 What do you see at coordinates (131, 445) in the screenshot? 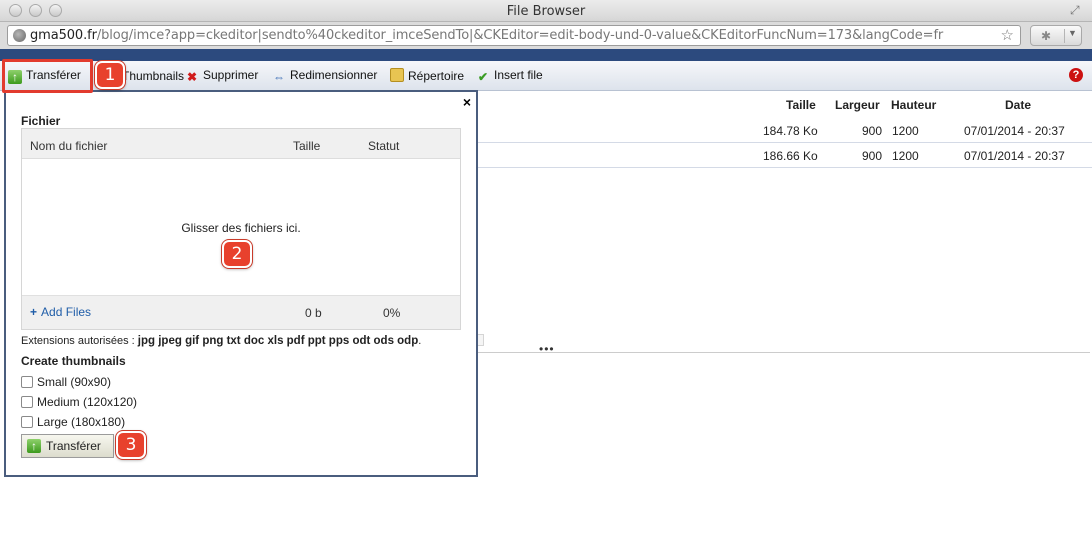
I see `annotation-badge-3: 3` at bounding box center [131, 445].